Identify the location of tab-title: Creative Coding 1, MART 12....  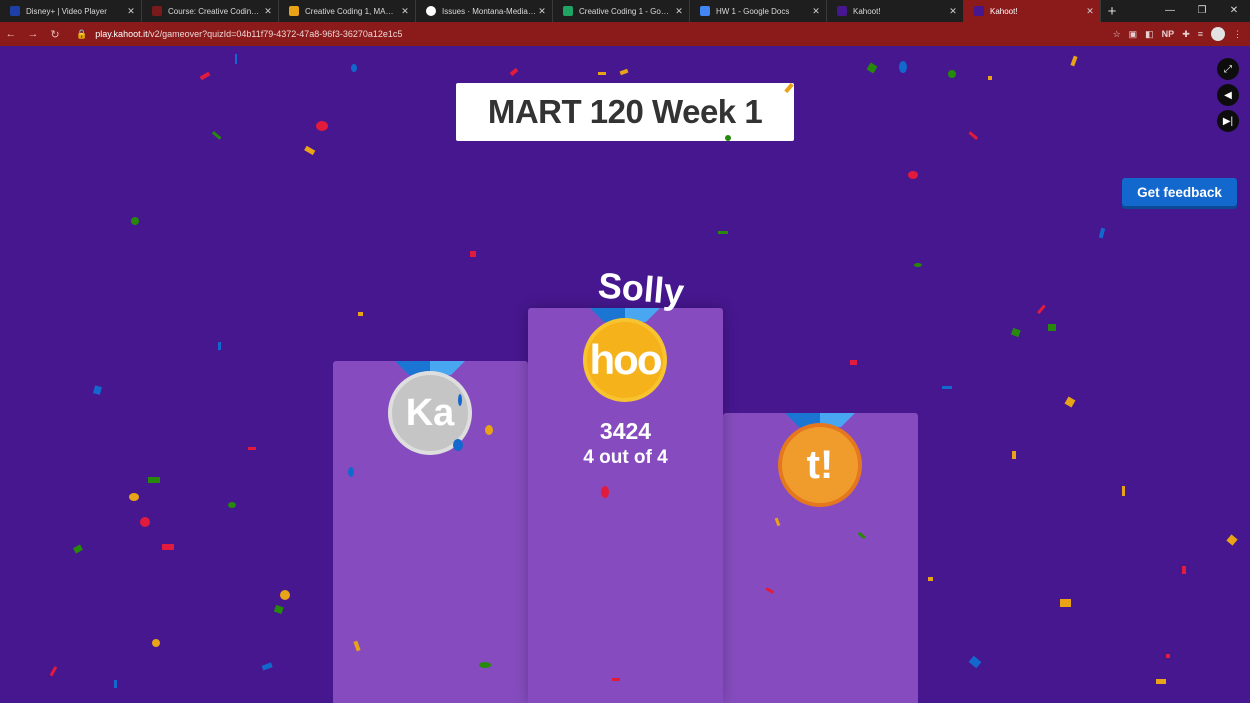
(352, 11).